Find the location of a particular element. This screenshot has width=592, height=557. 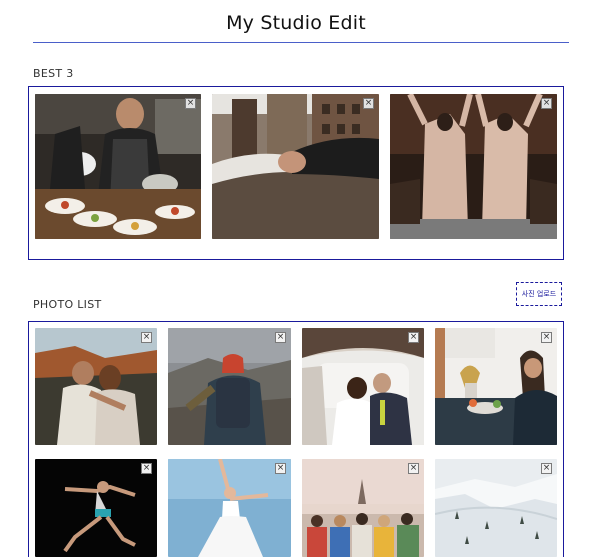

photo-list-item-3: × is located at coordinates (363, 386).